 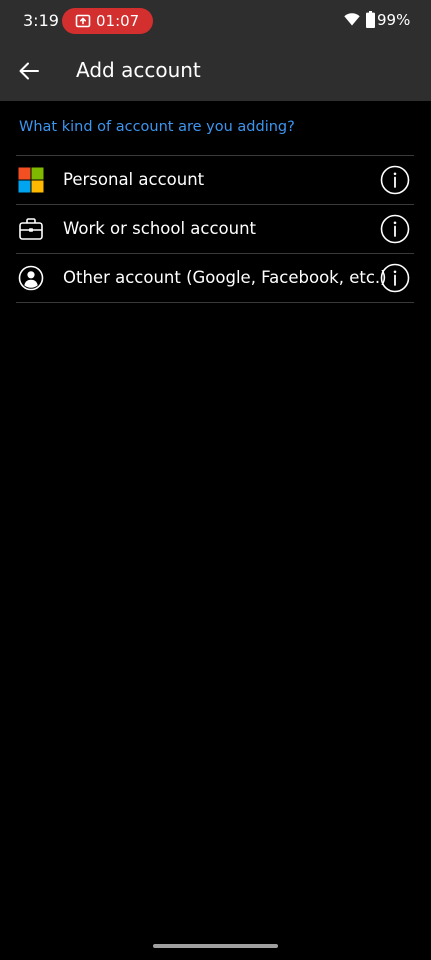 What do you see at coordinates (83, 21) in the screenshot?
I see `screen-record-icon` at bounding box center [83, 21].